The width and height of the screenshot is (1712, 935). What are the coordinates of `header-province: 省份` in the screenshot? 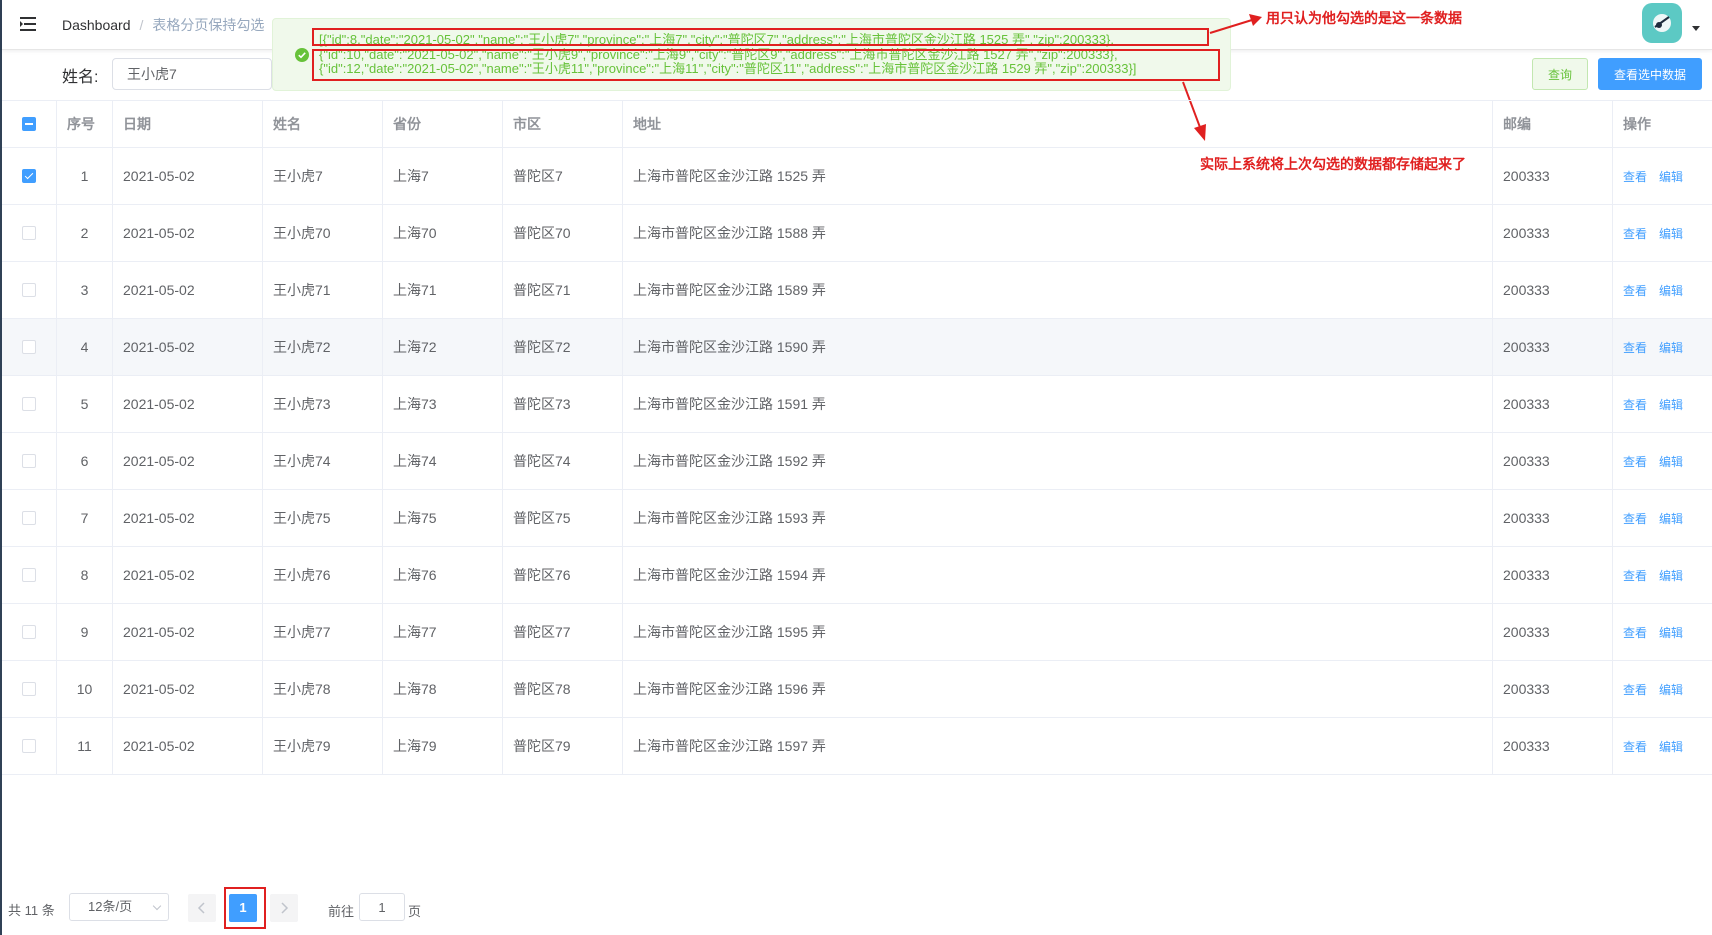 It's located at (443, 124).